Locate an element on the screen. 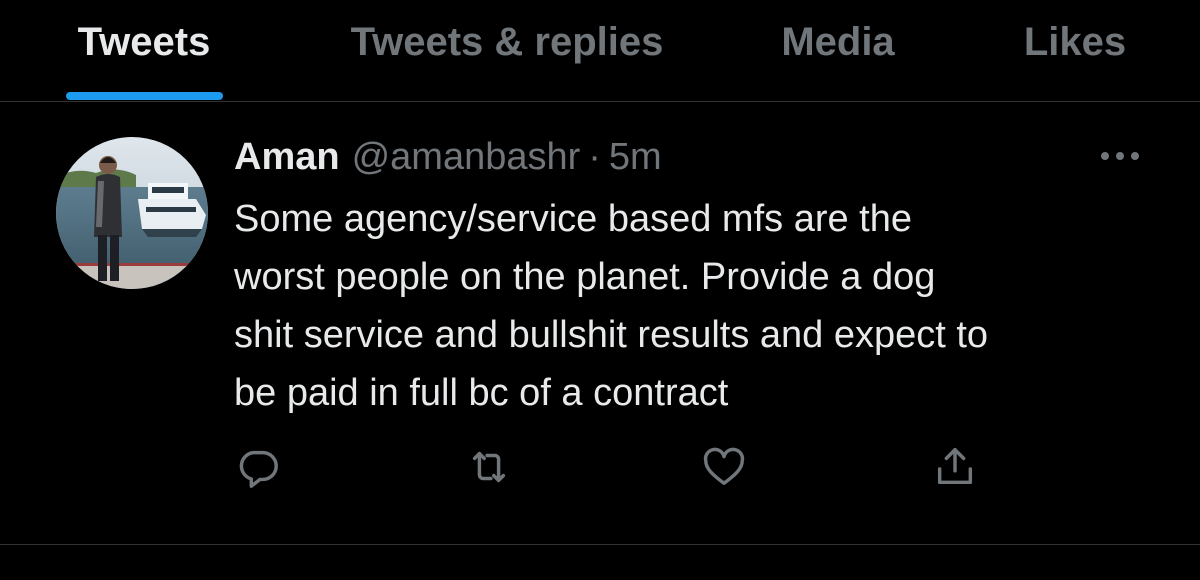 This screenshot has height=580, width=1200. tab-tweets: Tweets is located at coordinates (144, 42).